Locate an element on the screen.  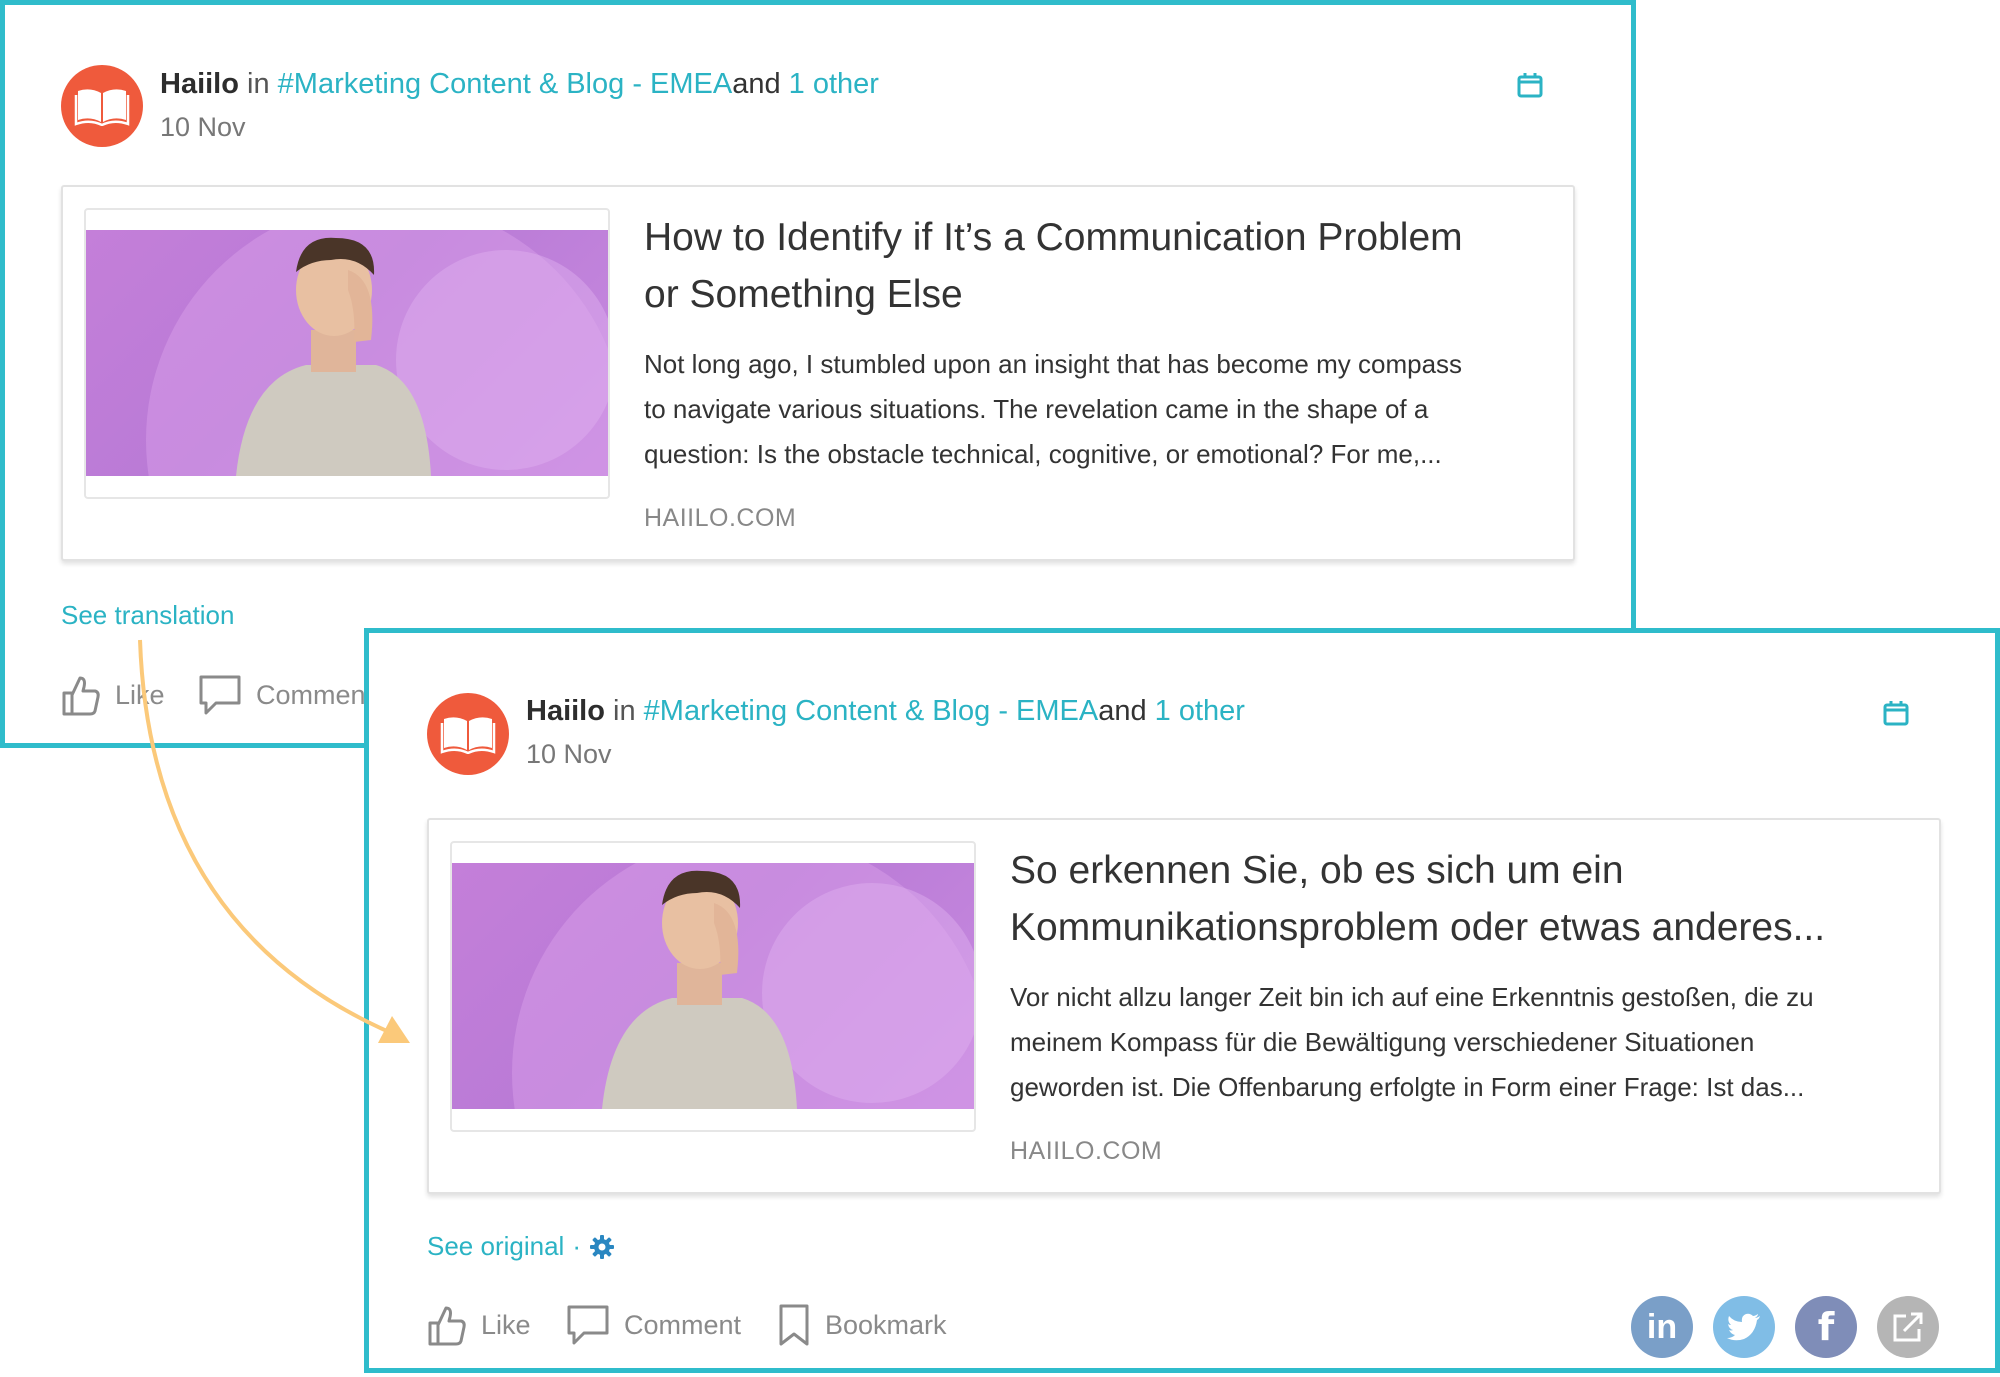
see-original-link: See original is located at coordinates (495, 1246).